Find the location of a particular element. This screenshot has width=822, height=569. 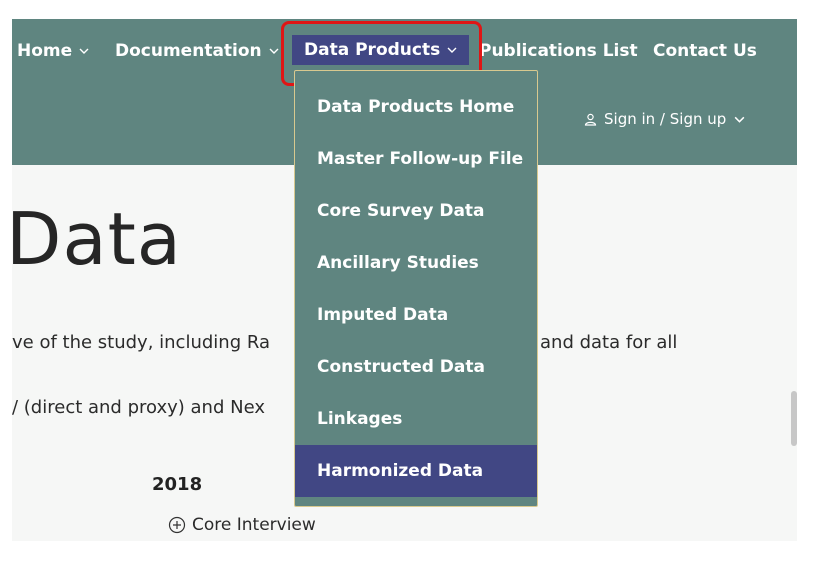

nav-publications-label: Publications List is located at coordinates (558, 51).